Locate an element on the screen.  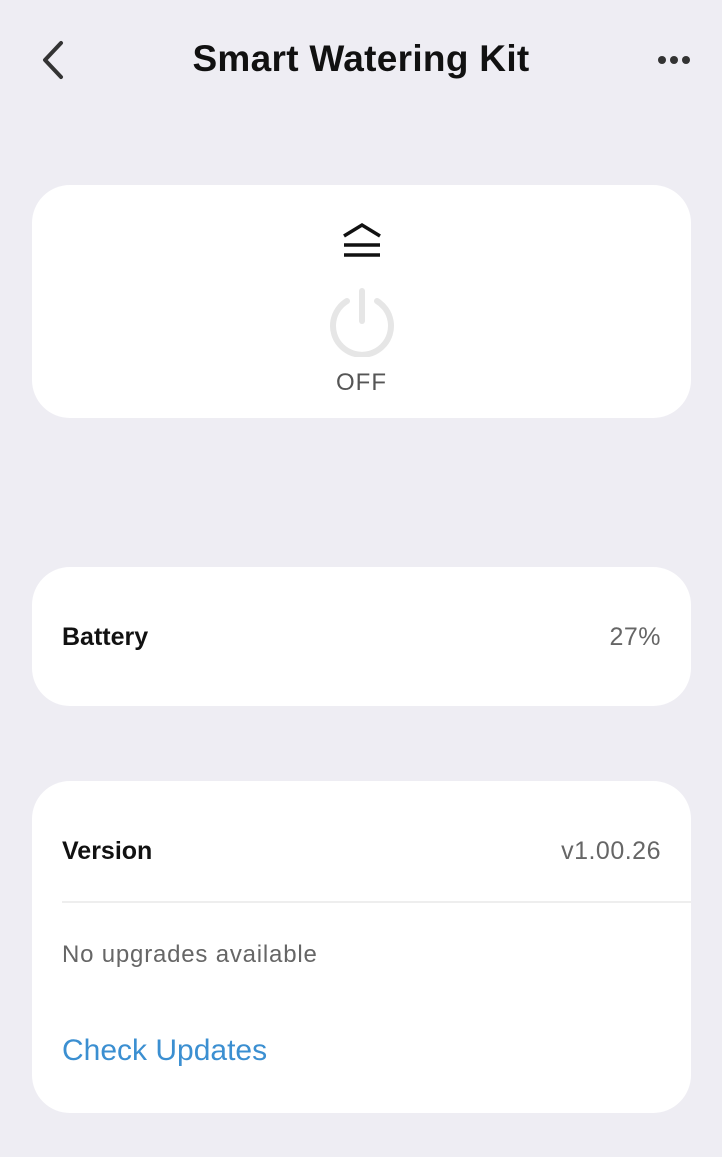
battery-card: Battery 27% is located at coordinates (361, 636).